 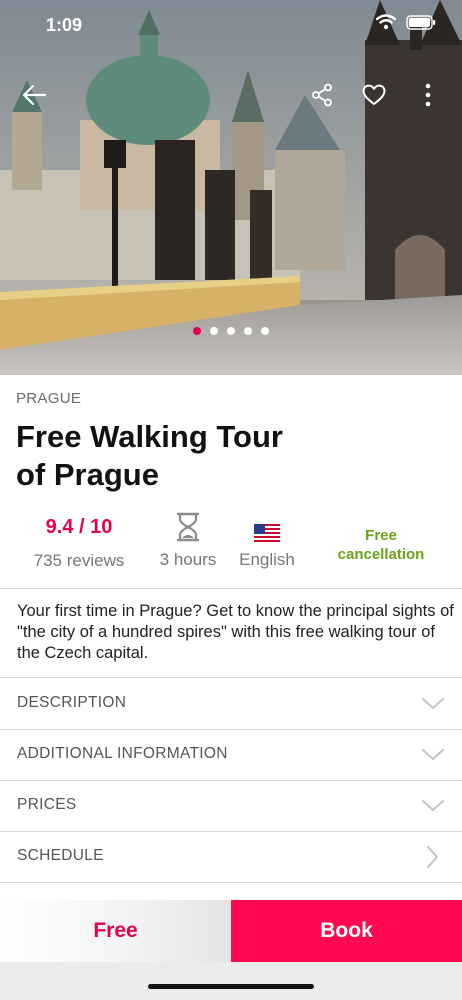 What do you see at coordinates (386, 22) in the screenshot?
I see `wifi-icon` at bounding box center [386, 22].